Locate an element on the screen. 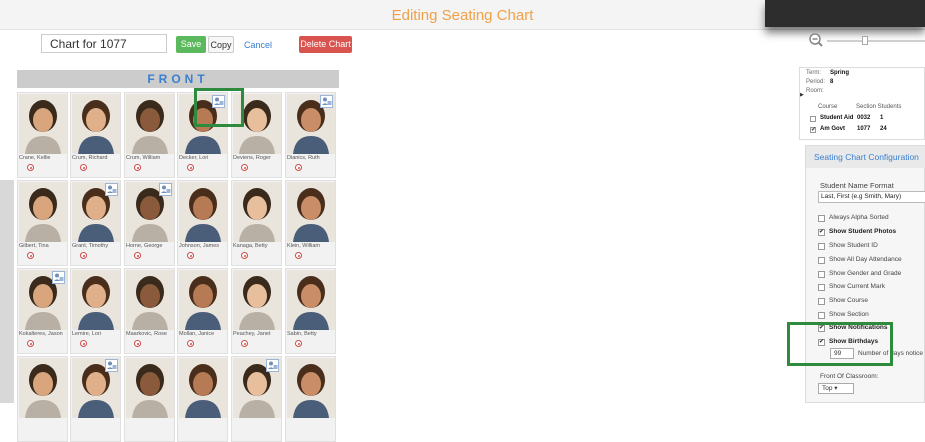  student-seat: Kokalteres, Jason is located at coordinates (42, 311).